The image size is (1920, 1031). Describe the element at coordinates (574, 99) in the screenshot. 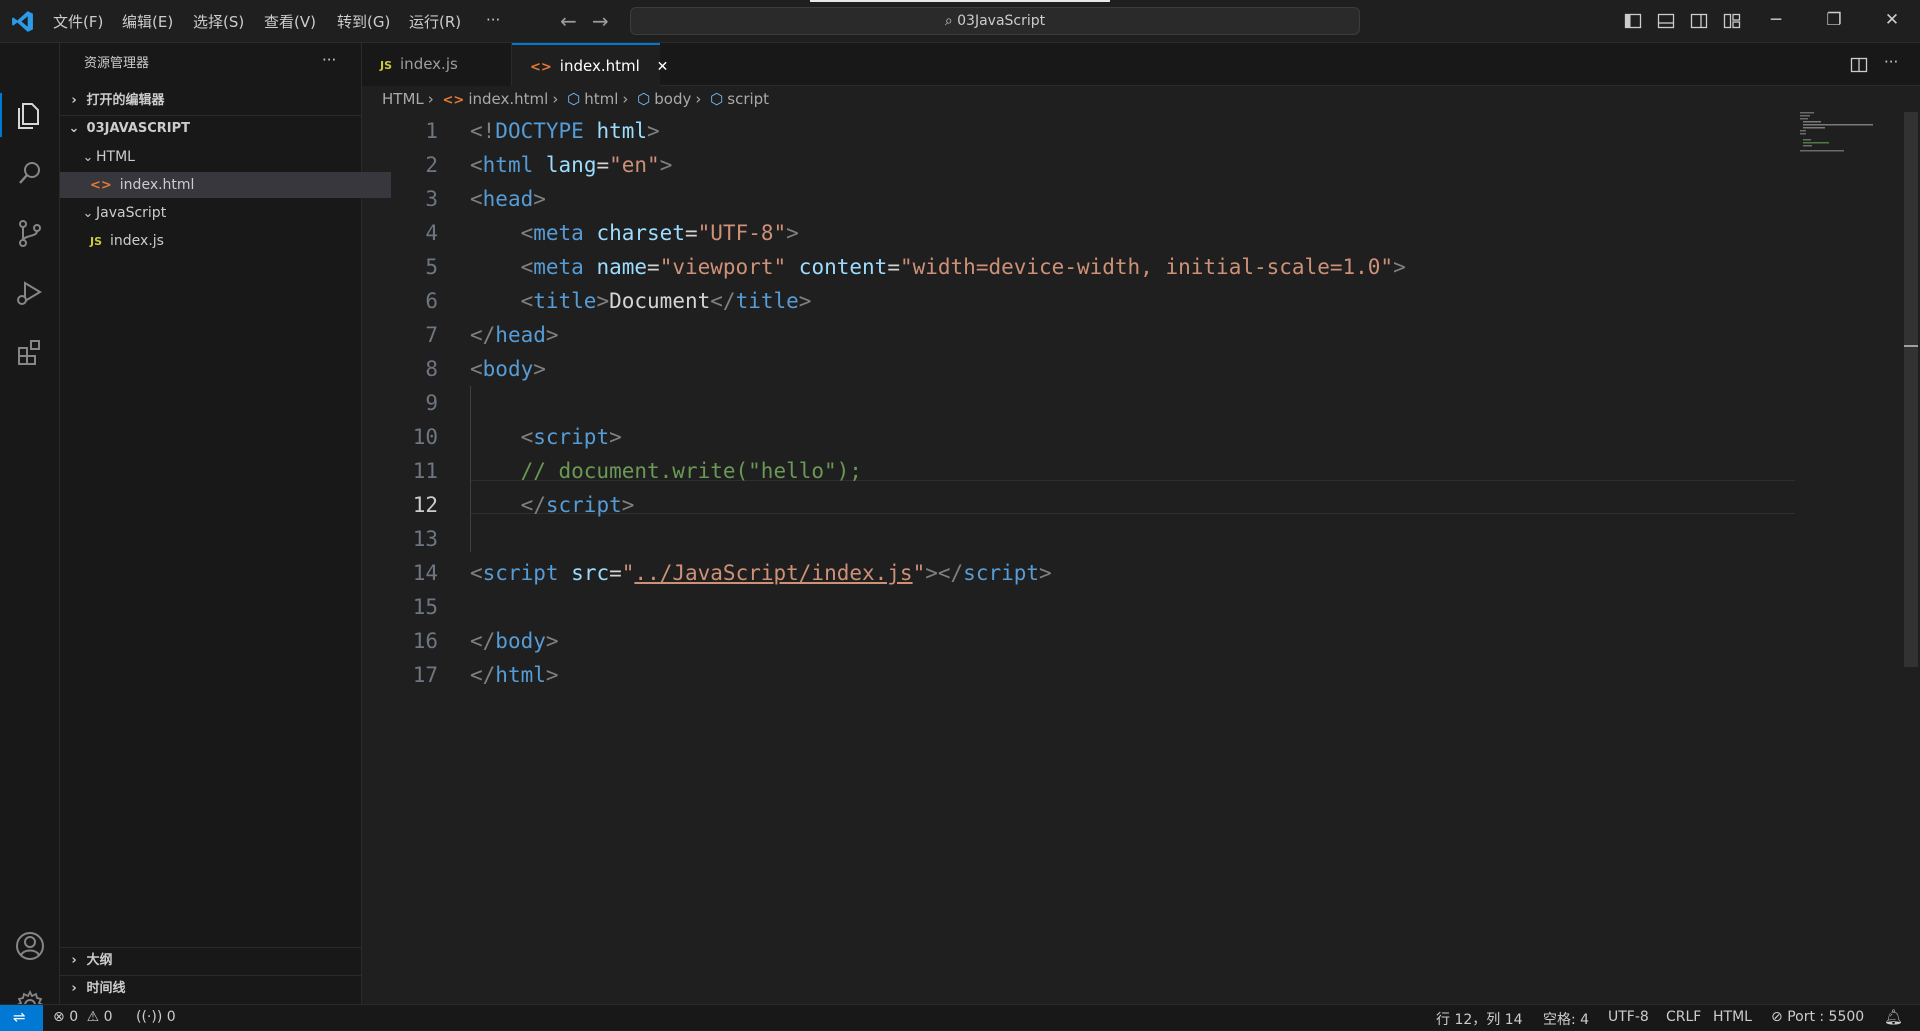

I see `element-icon: ⬡` at that location.